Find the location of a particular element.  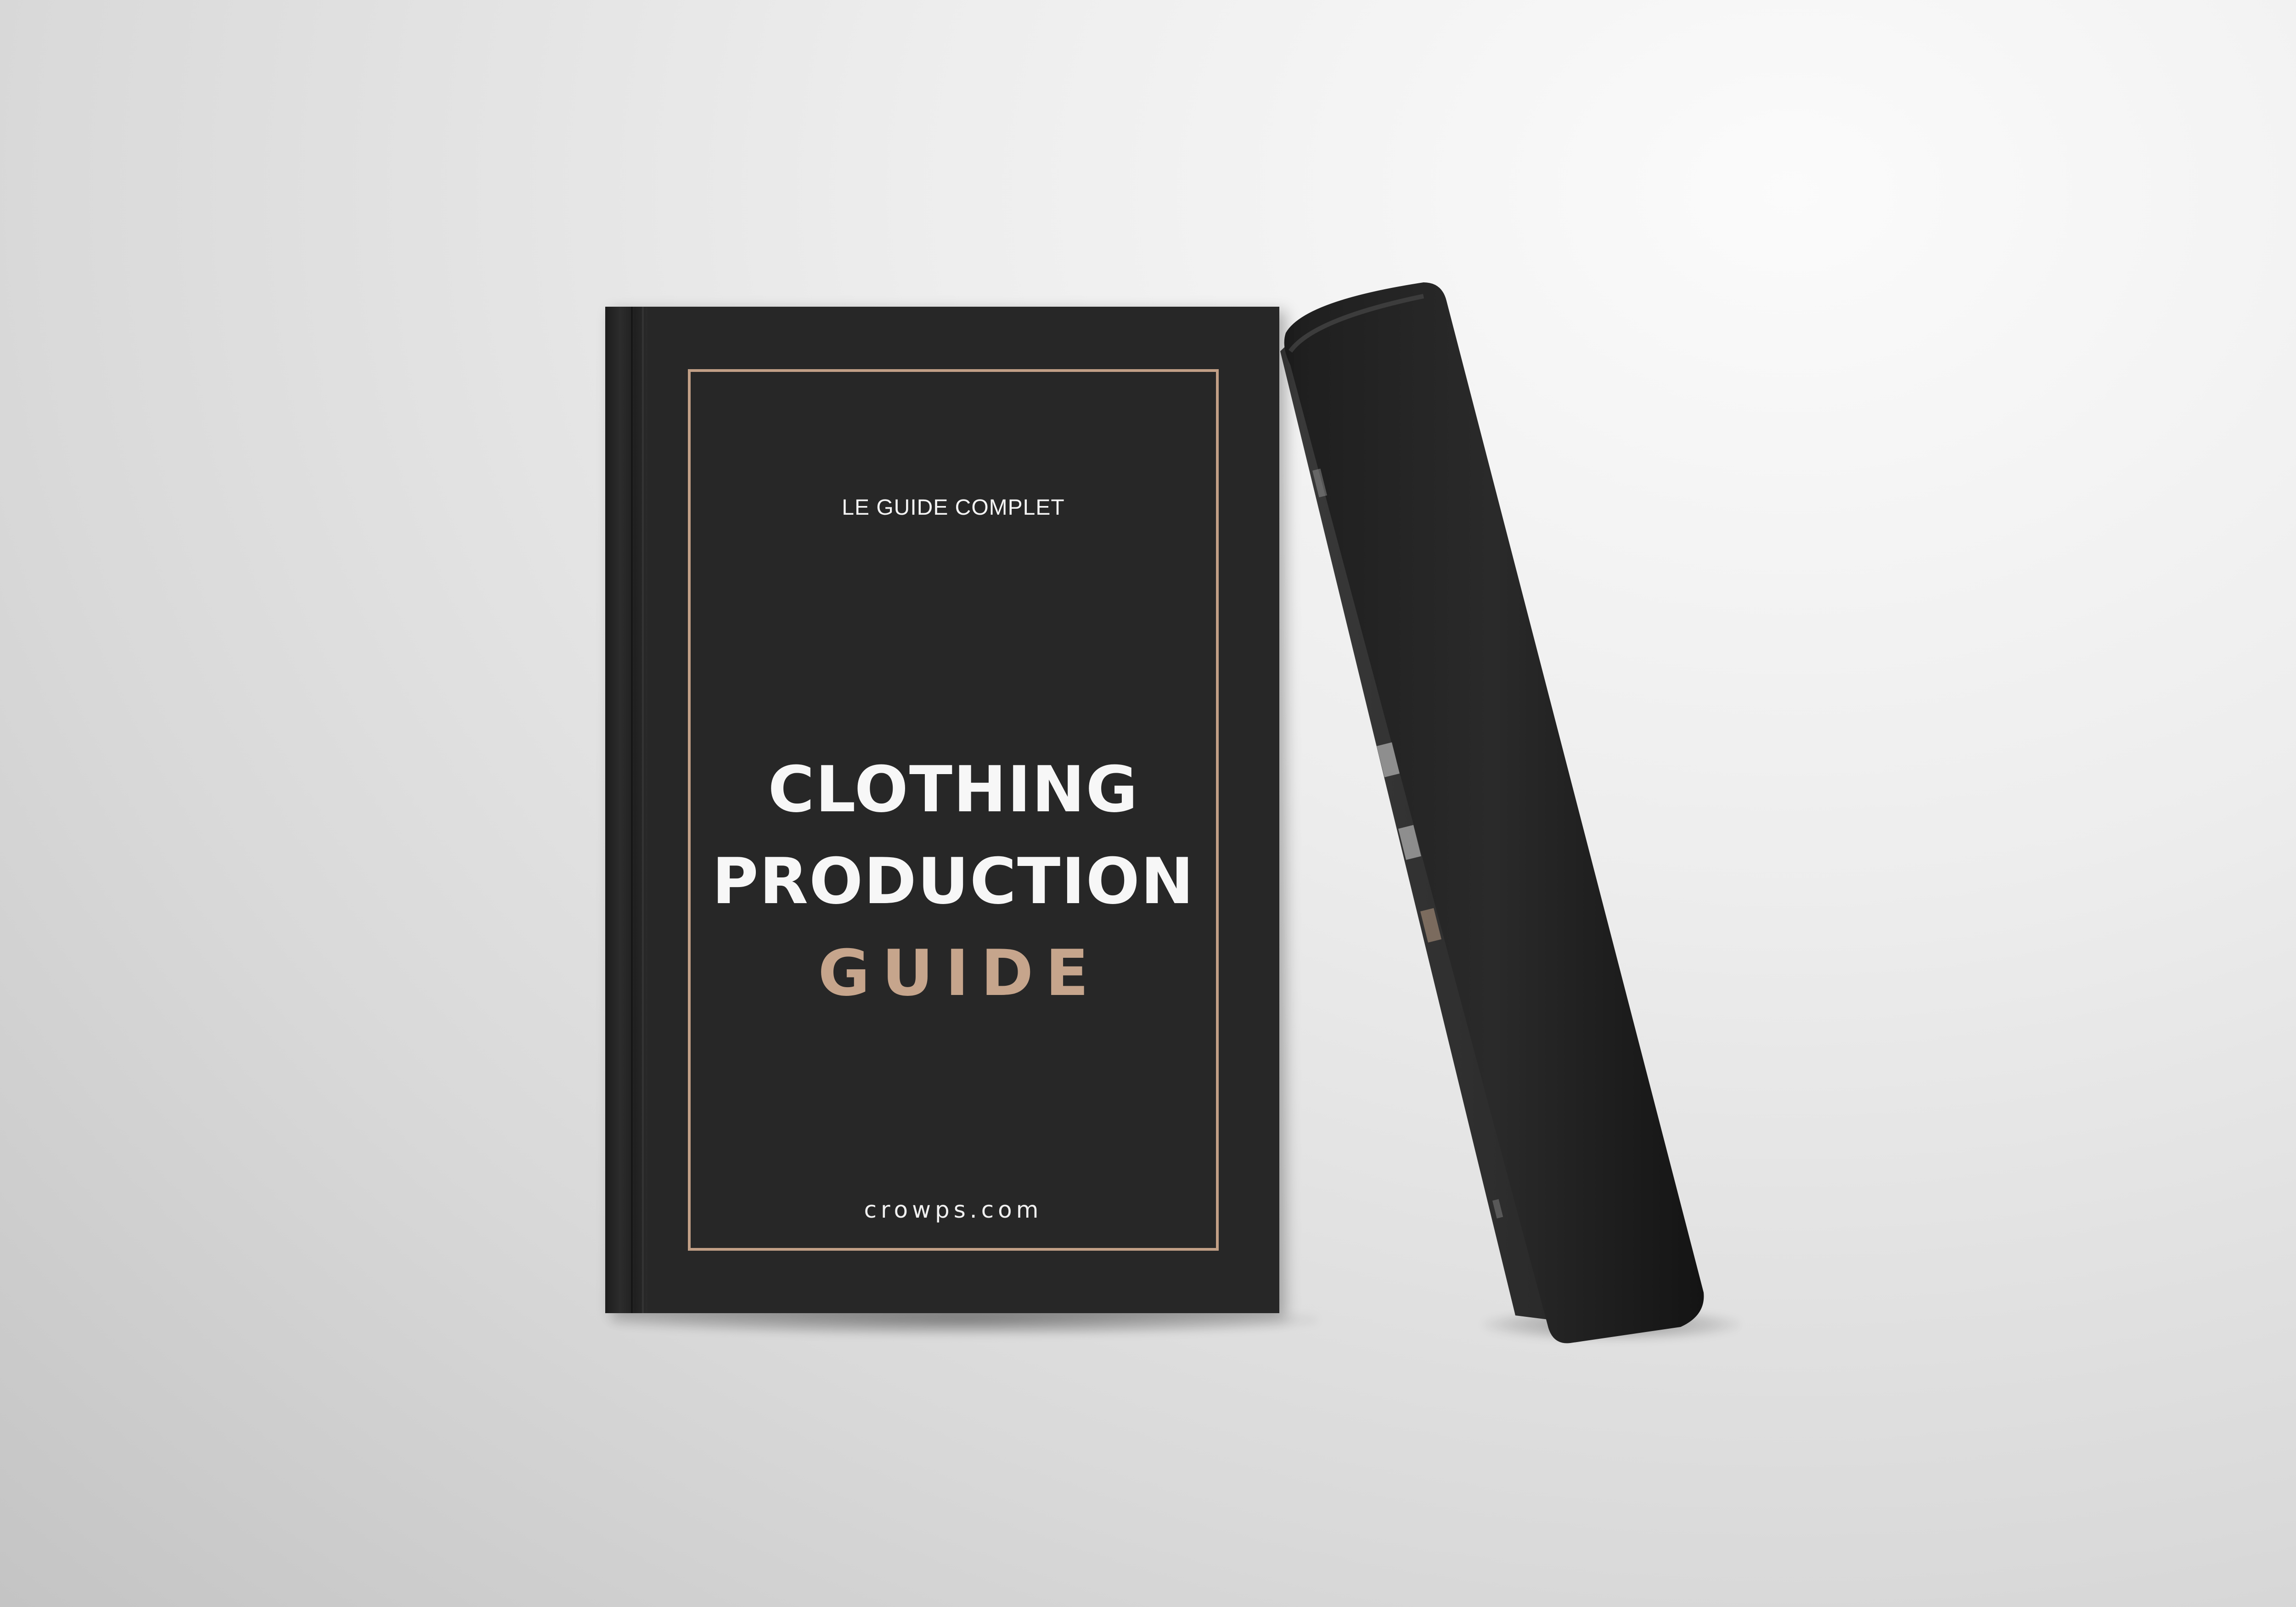

title-accent: GUIDE is located at coordinates (959, 973).